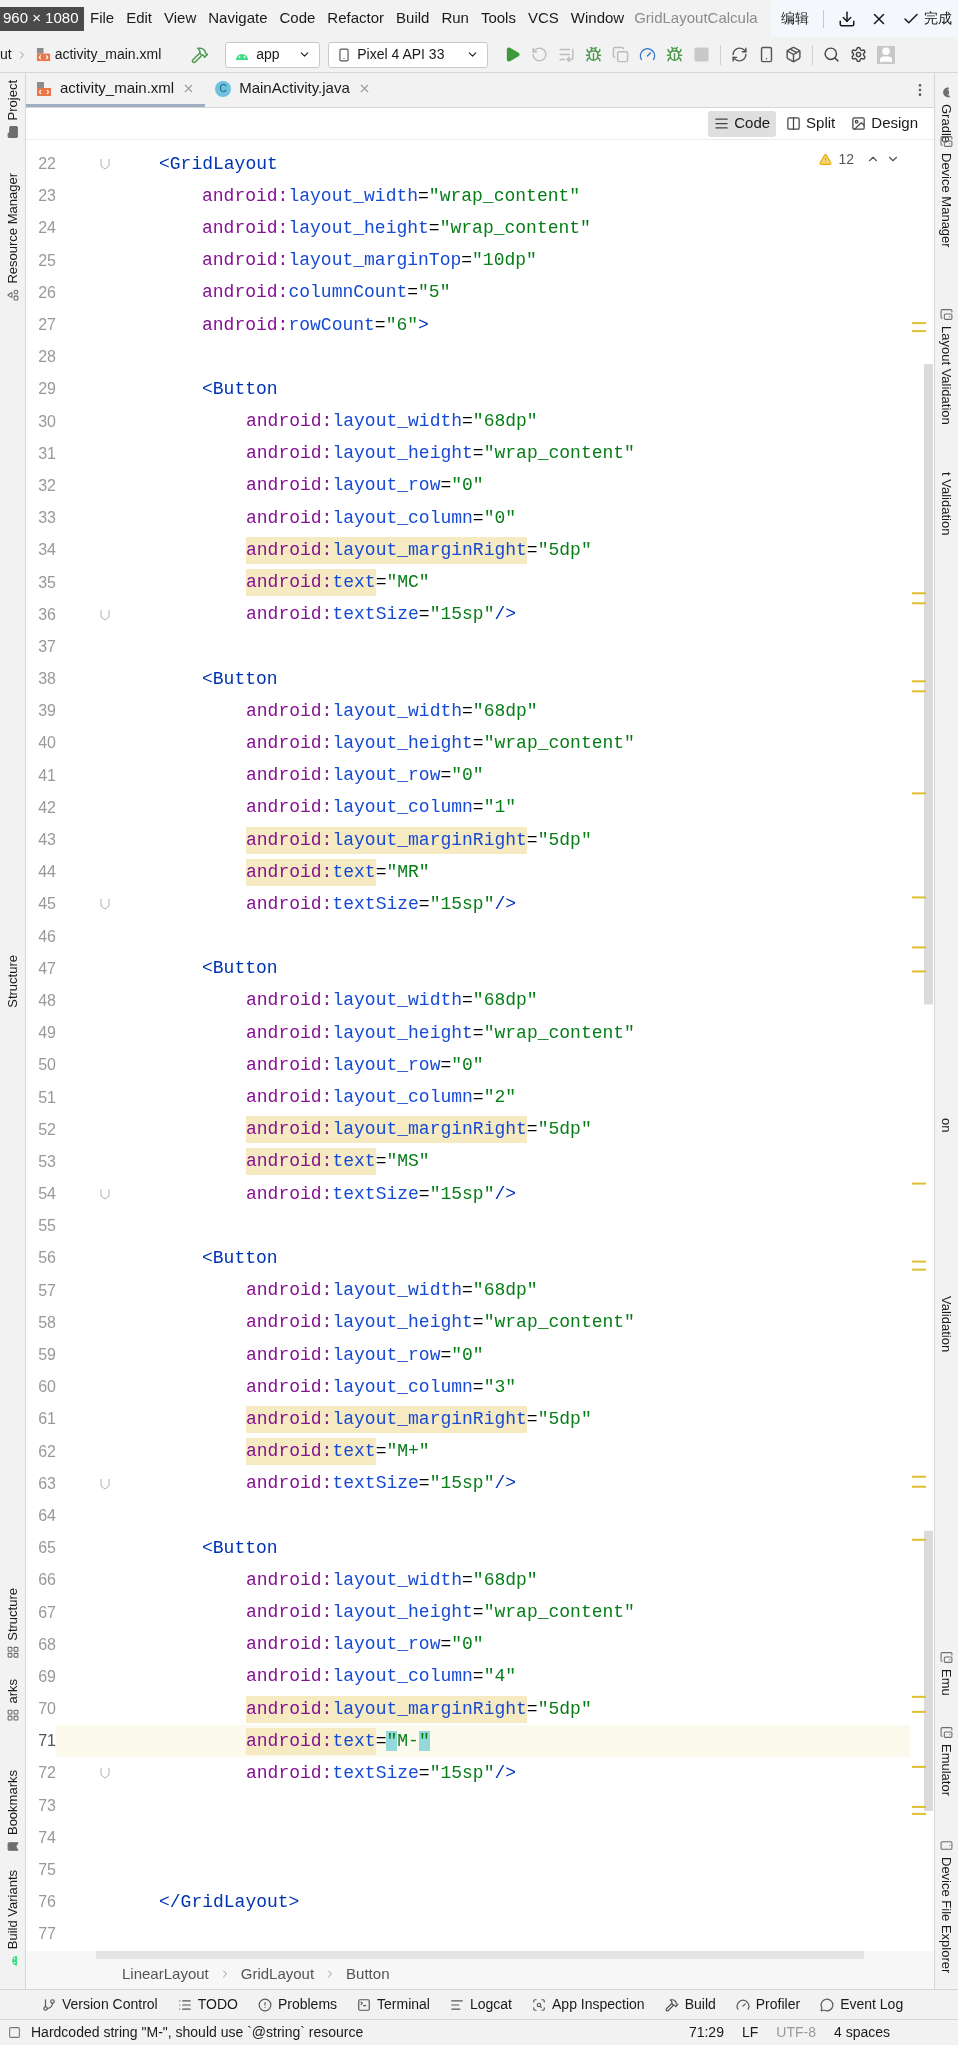  I want to click on caret-position: 71:29, so click(706, 2032).